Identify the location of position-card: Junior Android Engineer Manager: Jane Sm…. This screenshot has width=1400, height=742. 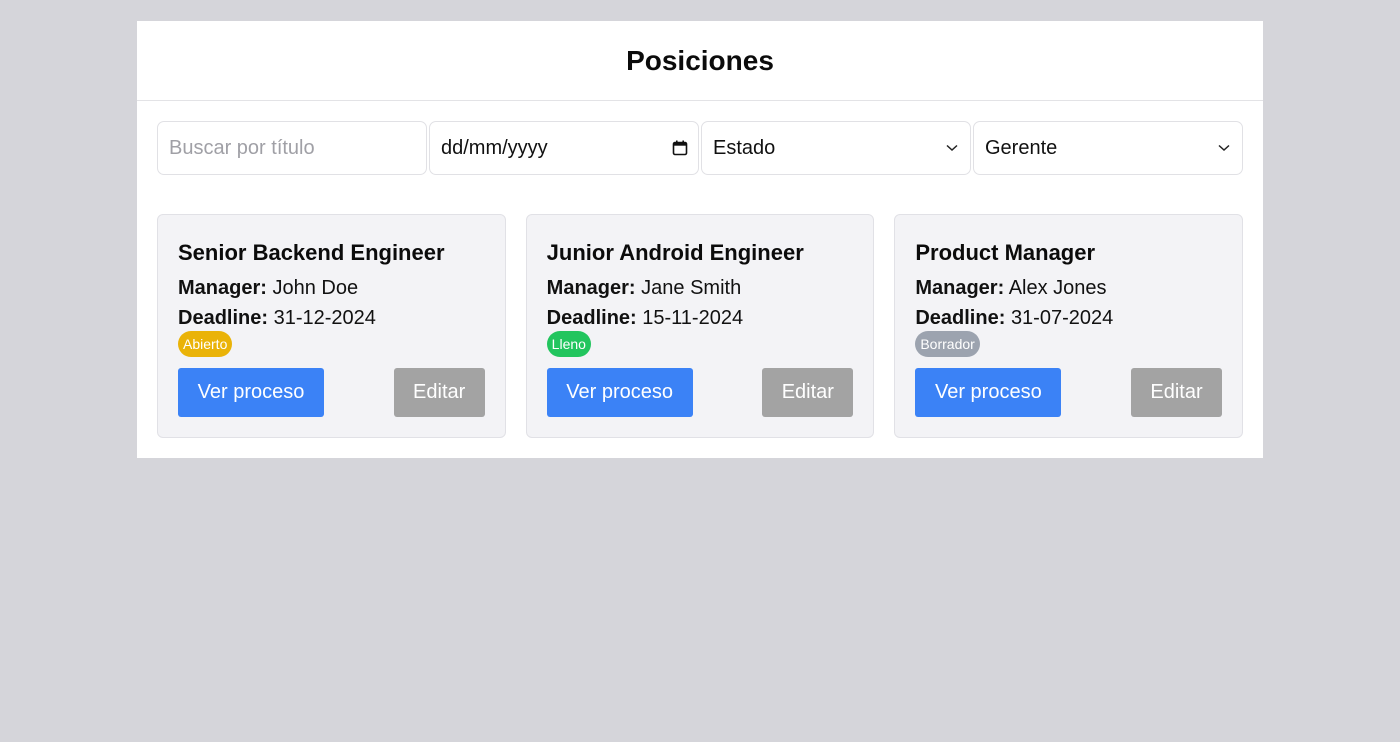
(700, 326).